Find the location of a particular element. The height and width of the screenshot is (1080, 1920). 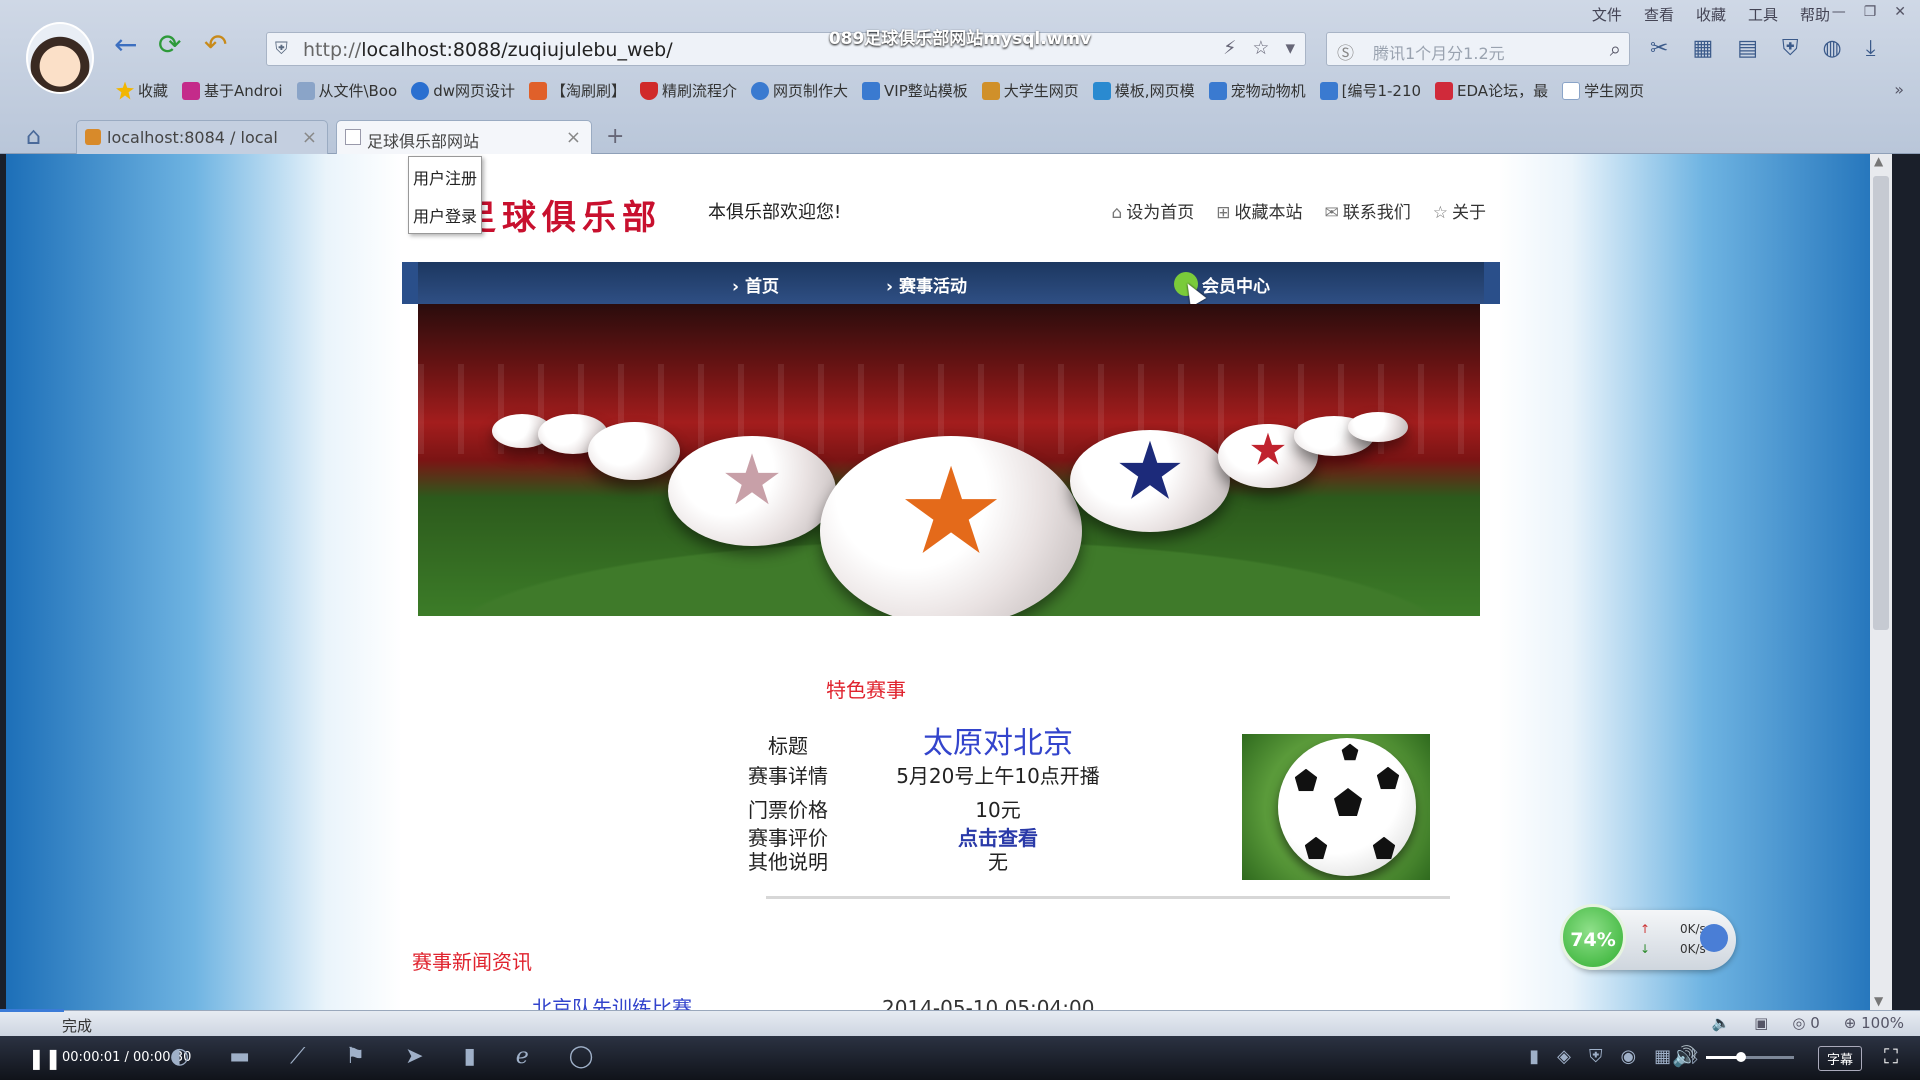

status-text: 完成 is located at coordinates (77, 1026).